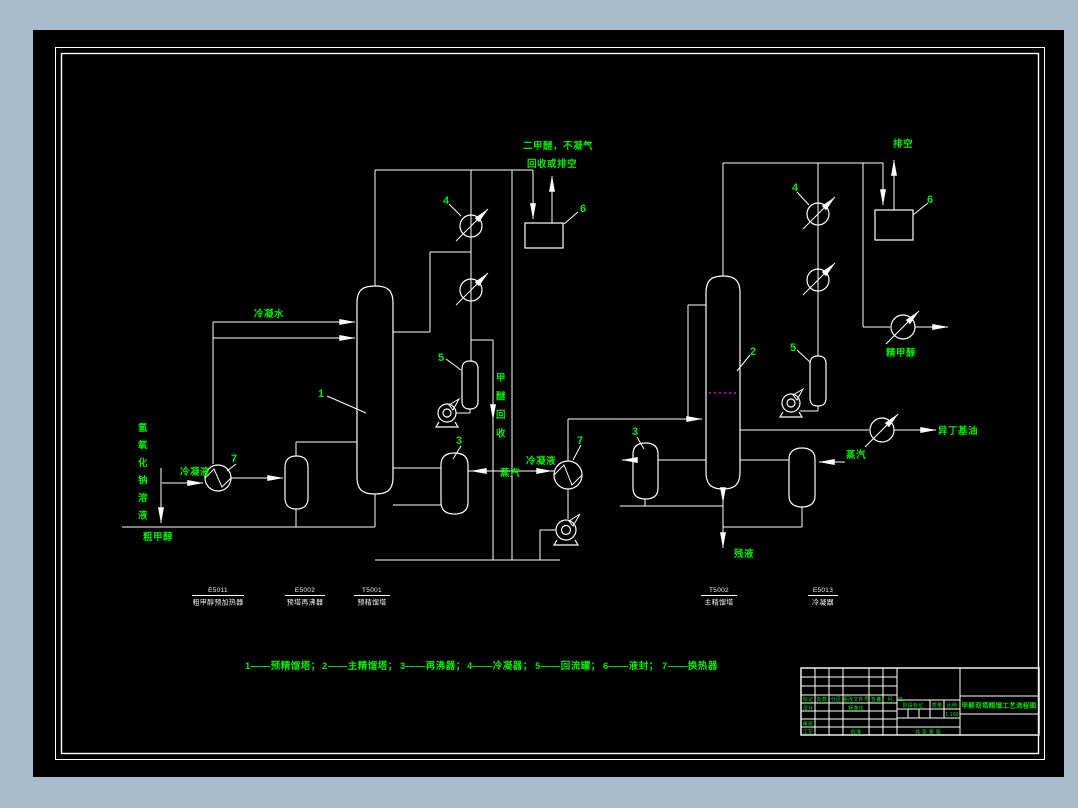  What do you see at coordinates (433, 666) in the screenshot?
I see `legend-item-3: 3——再沸器；` at bounding box center [433, 666].